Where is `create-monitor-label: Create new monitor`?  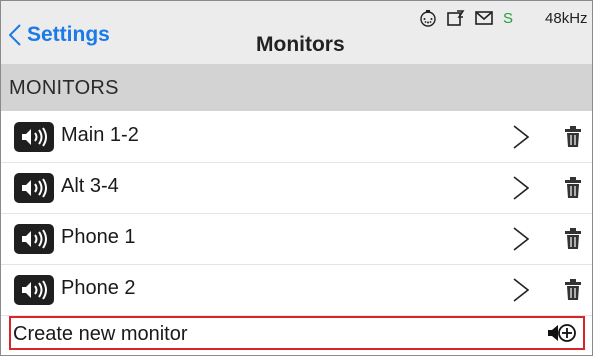
create-monitor-label: Create new monitor is located at coordinates (100, 334).